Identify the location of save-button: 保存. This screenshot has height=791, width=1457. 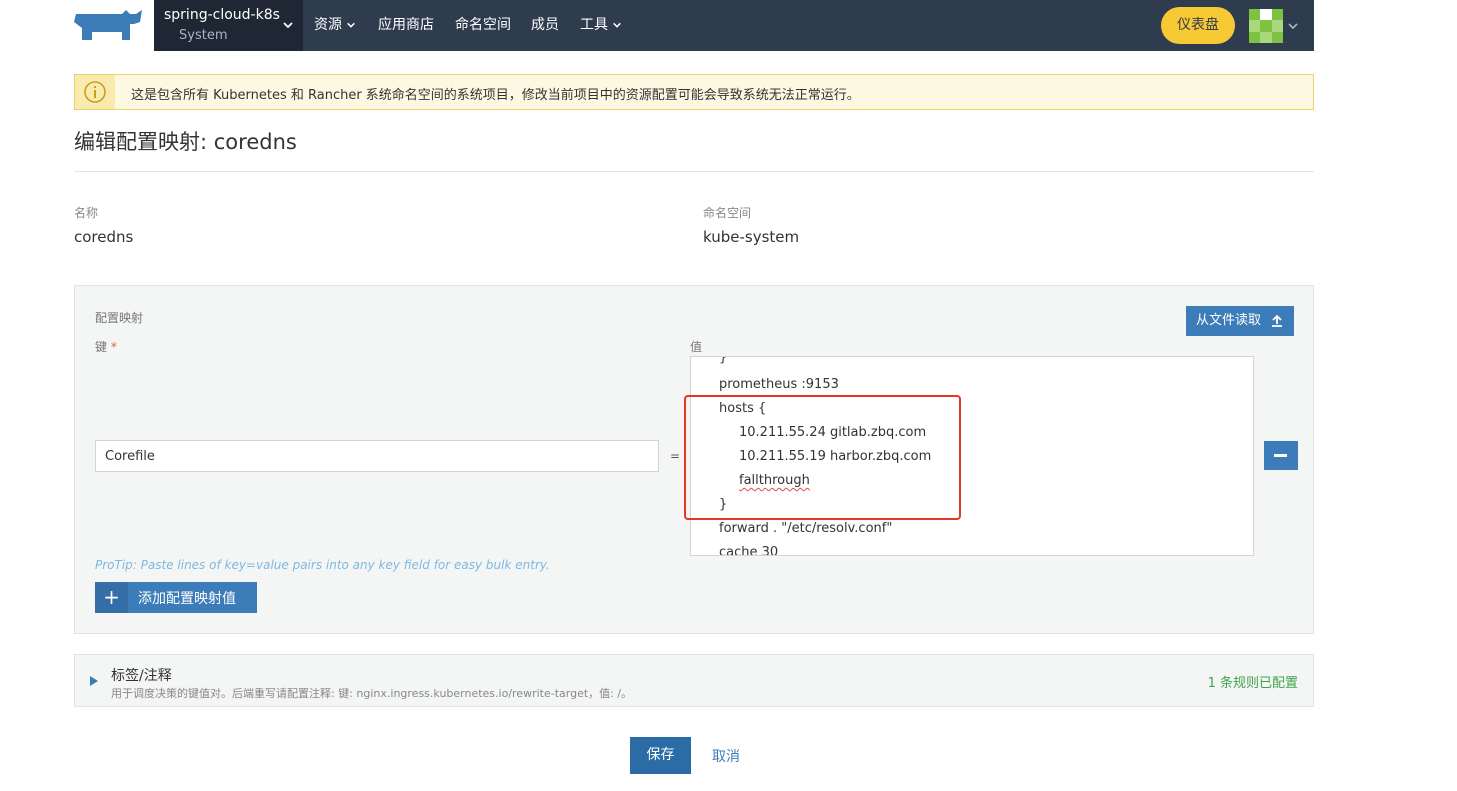
(660, 755).